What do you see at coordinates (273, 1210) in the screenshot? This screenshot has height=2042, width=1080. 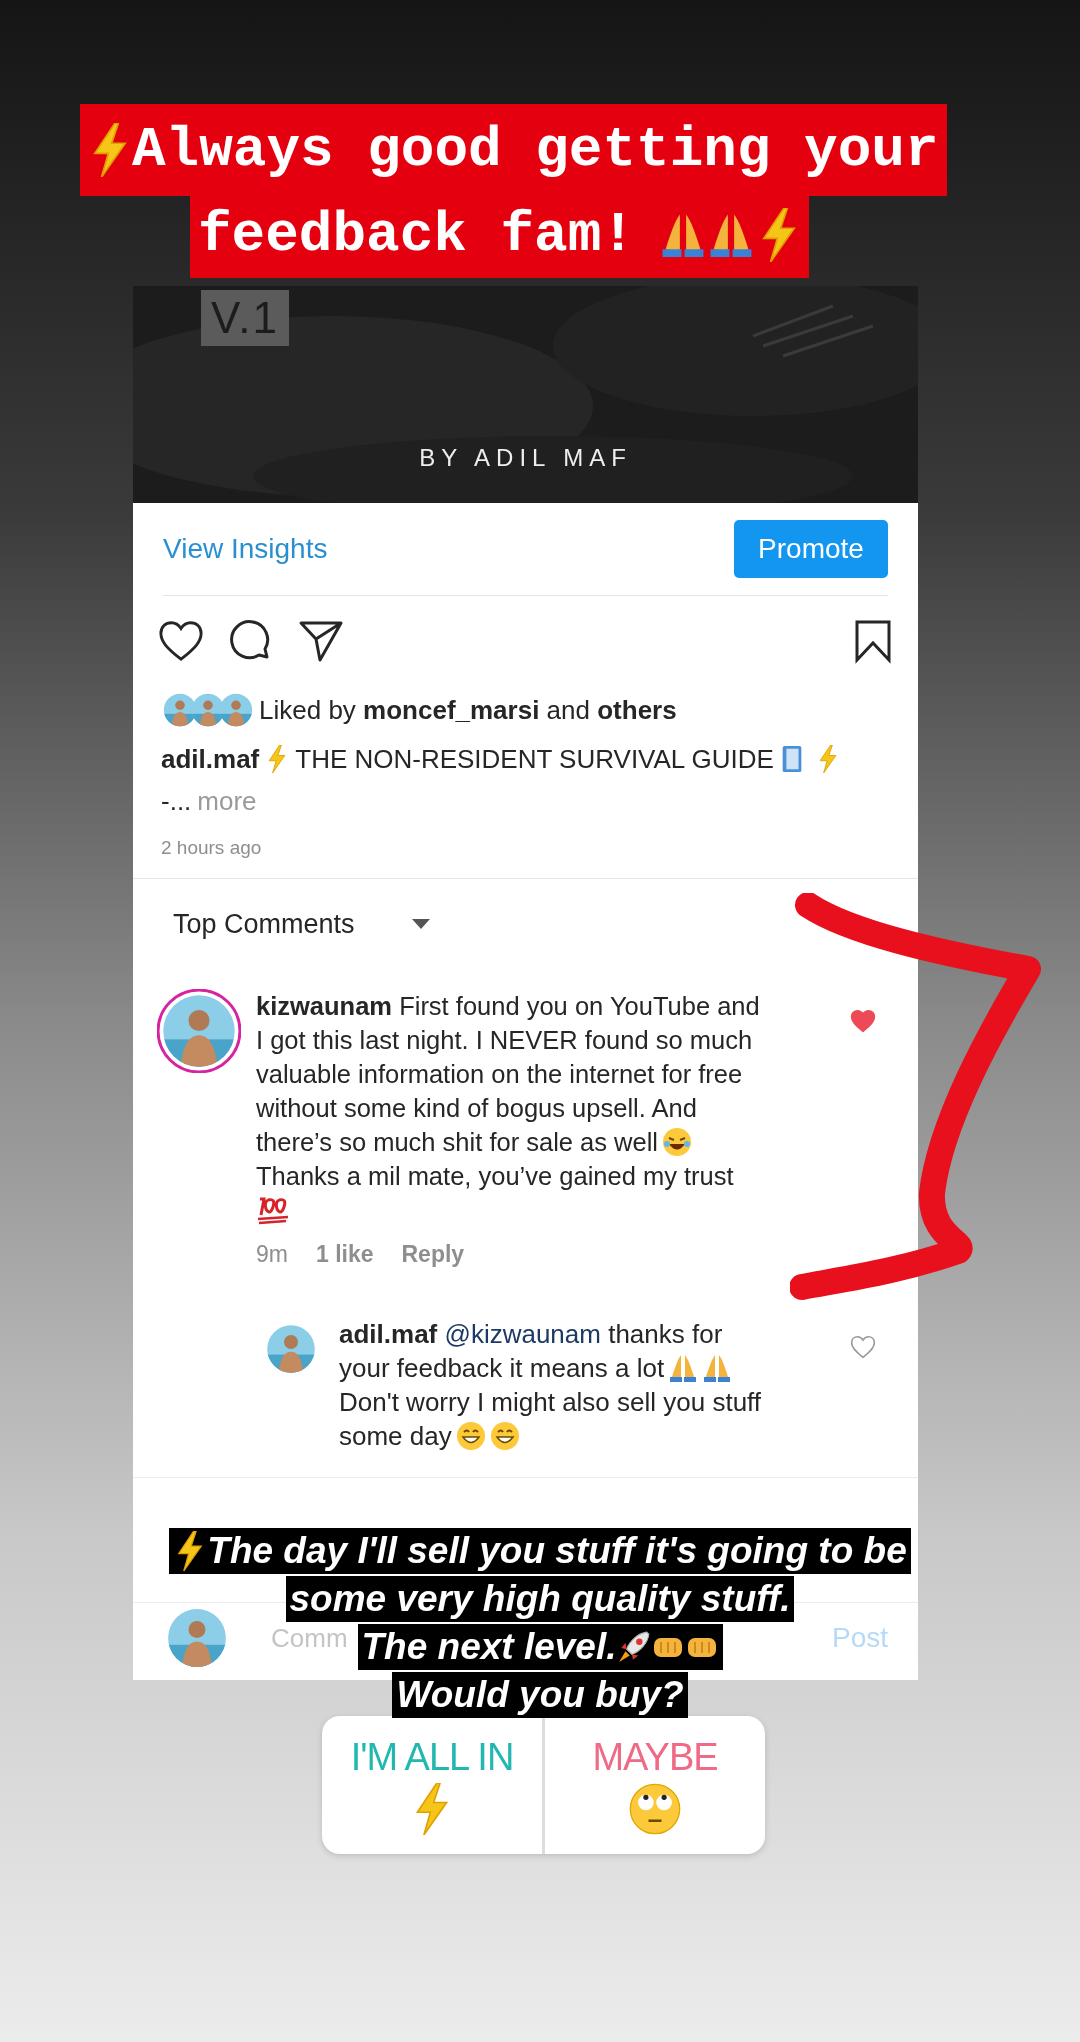 I see `hundred-points-icon` at bounding box center [273, 1210].